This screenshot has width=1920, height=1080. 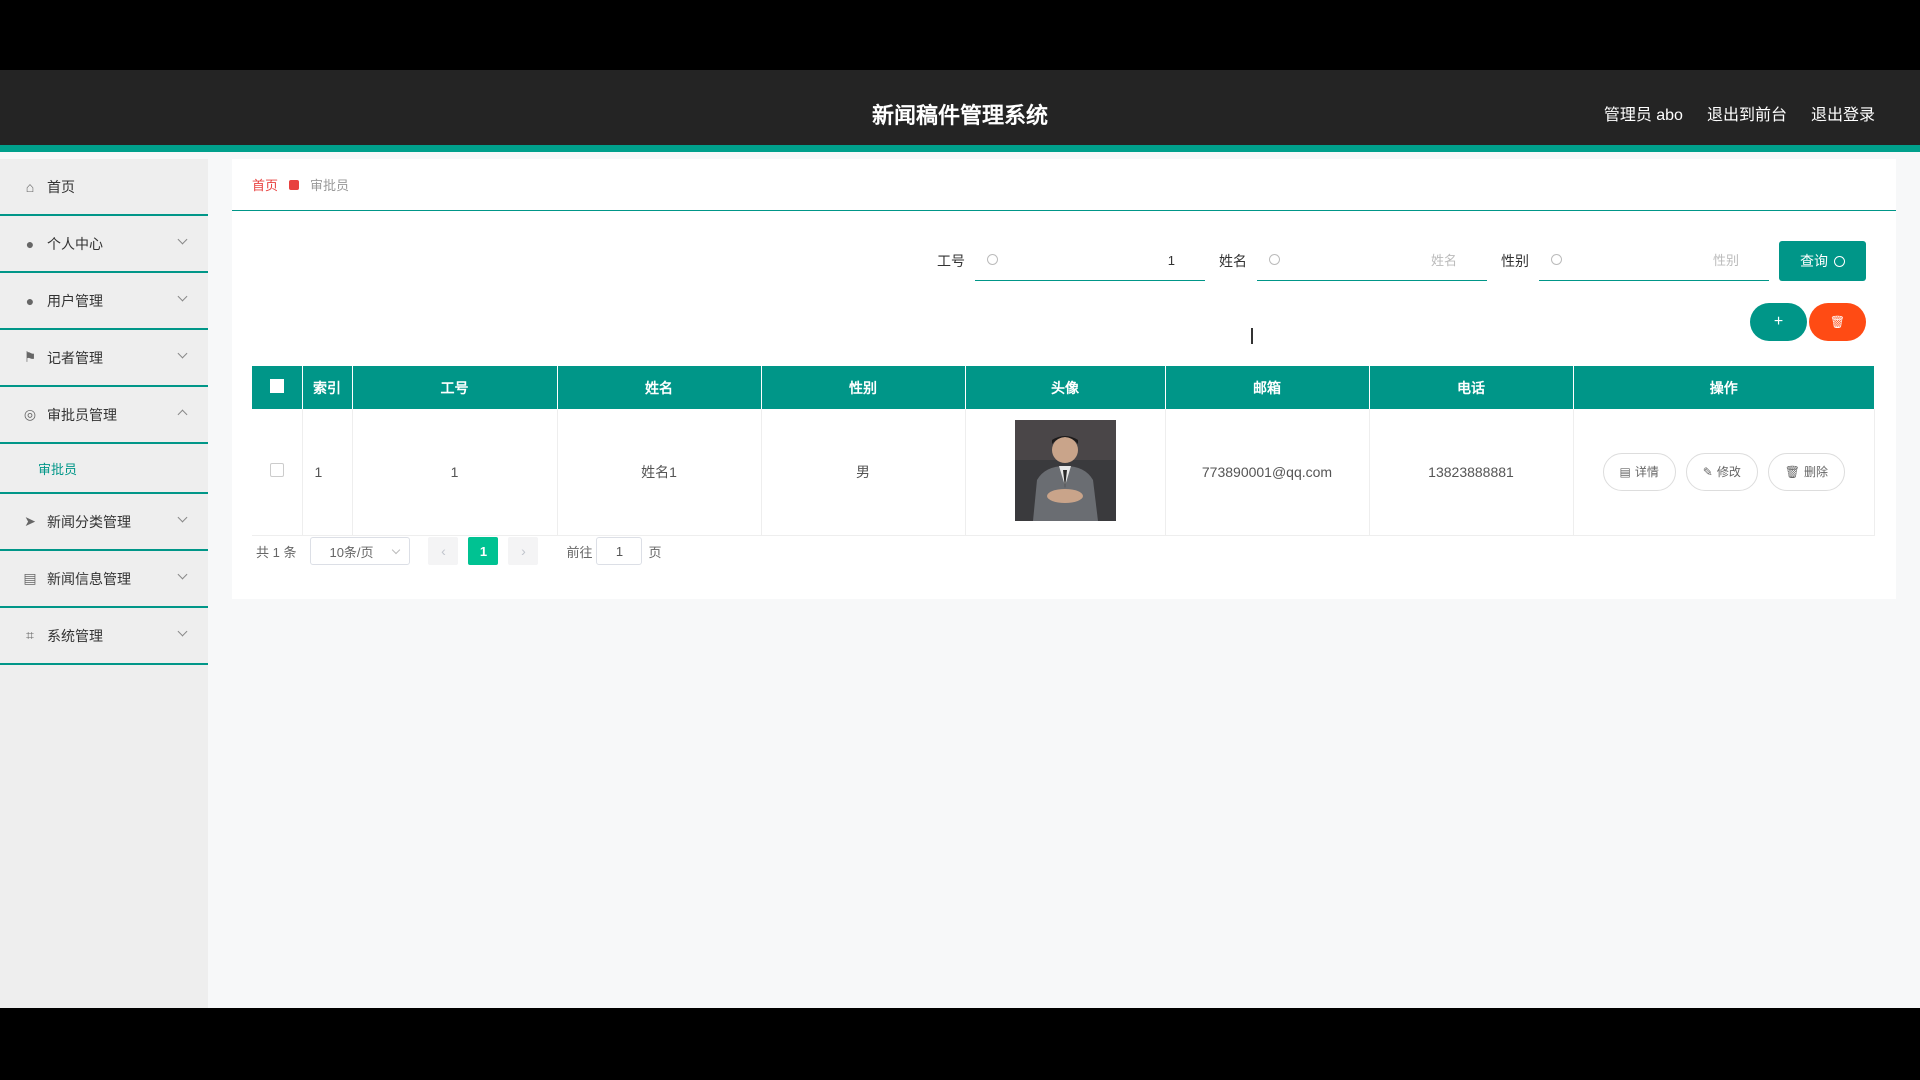 What do you see at coordinates (89, 521) in the screenshot?
I see `sidebar-item-label: 新闻分类管理` at bounding box center [89, 521].